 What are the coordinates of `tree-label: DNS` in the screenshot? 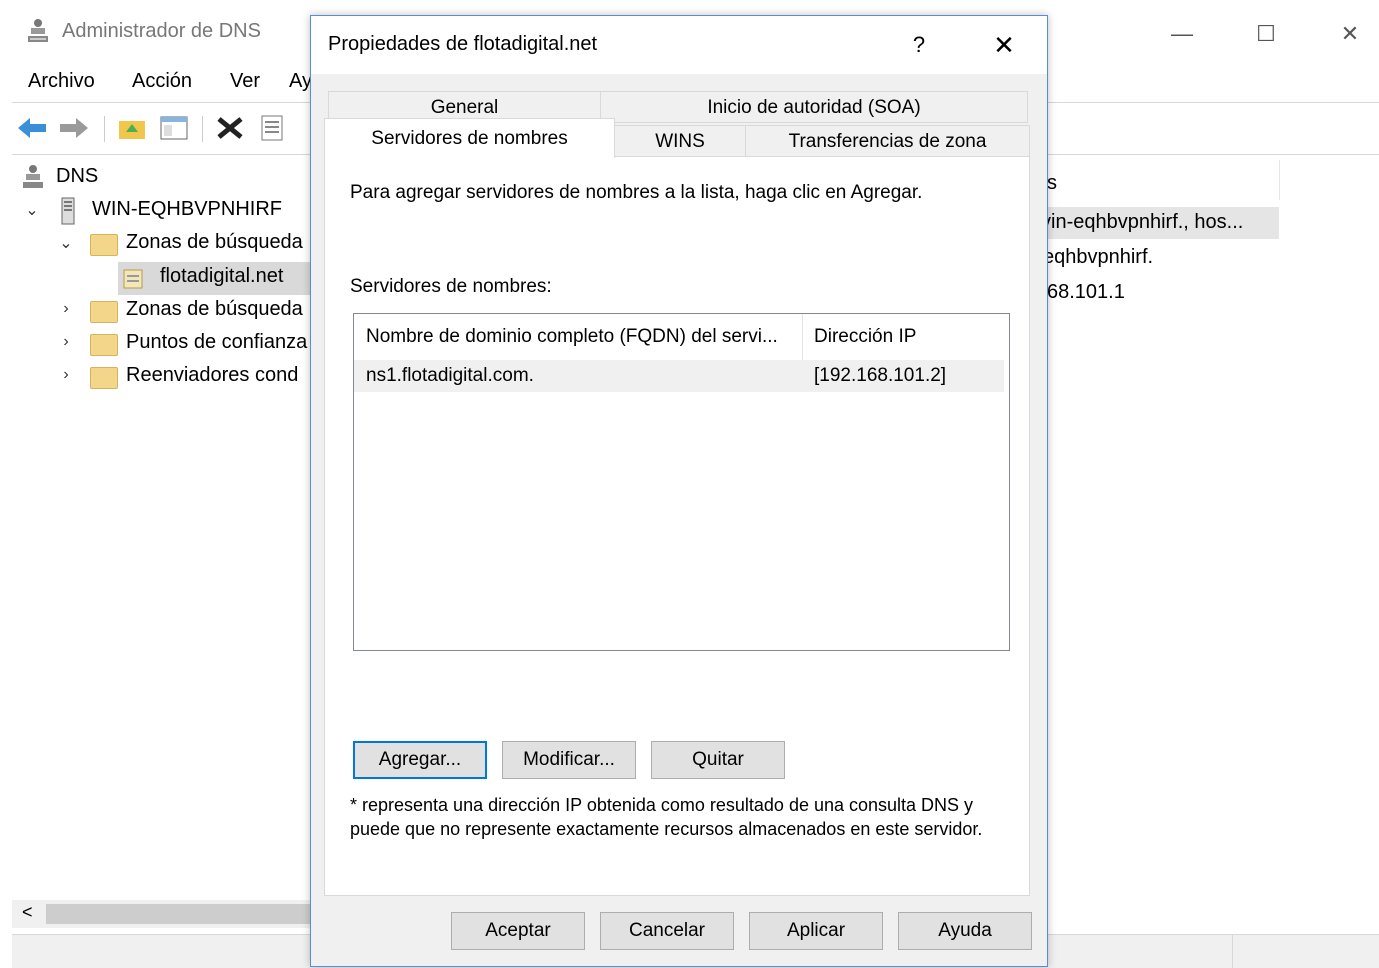 It's located at (77, 176).